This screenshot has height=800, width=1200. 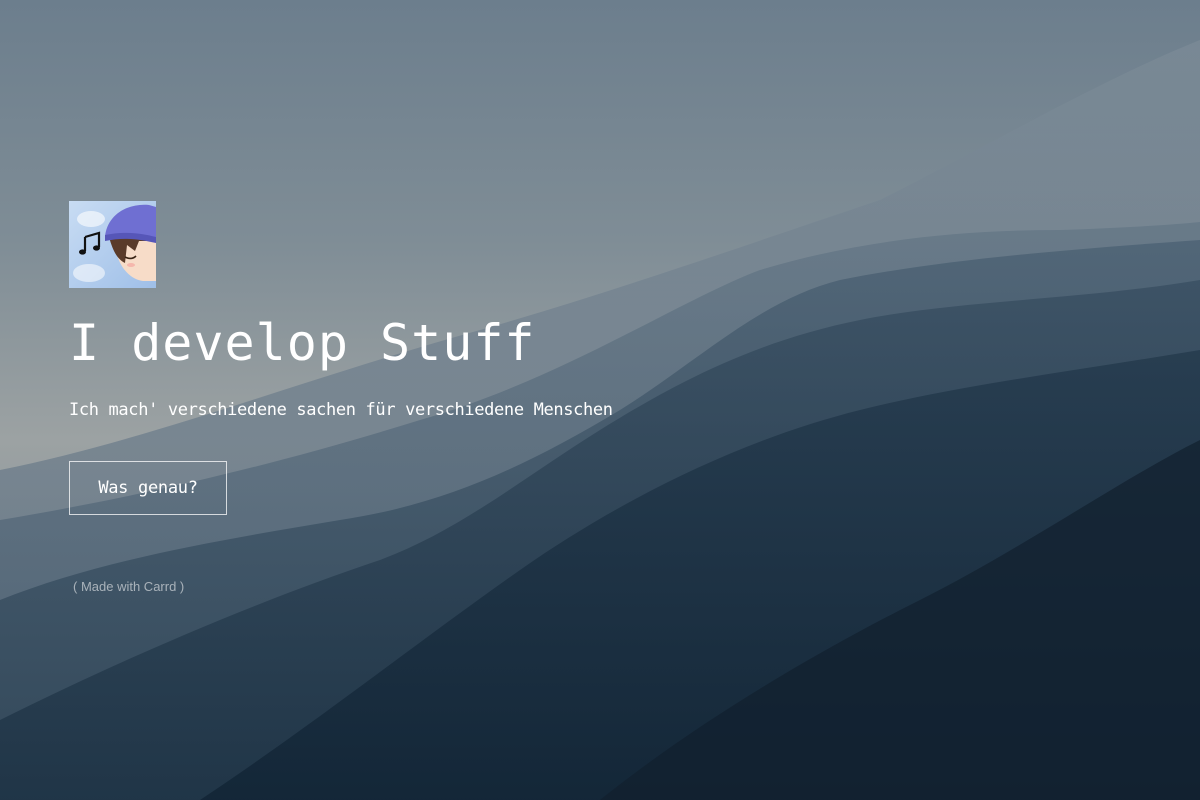 I want to click on avatar-icon, so click(x=112, y=244).